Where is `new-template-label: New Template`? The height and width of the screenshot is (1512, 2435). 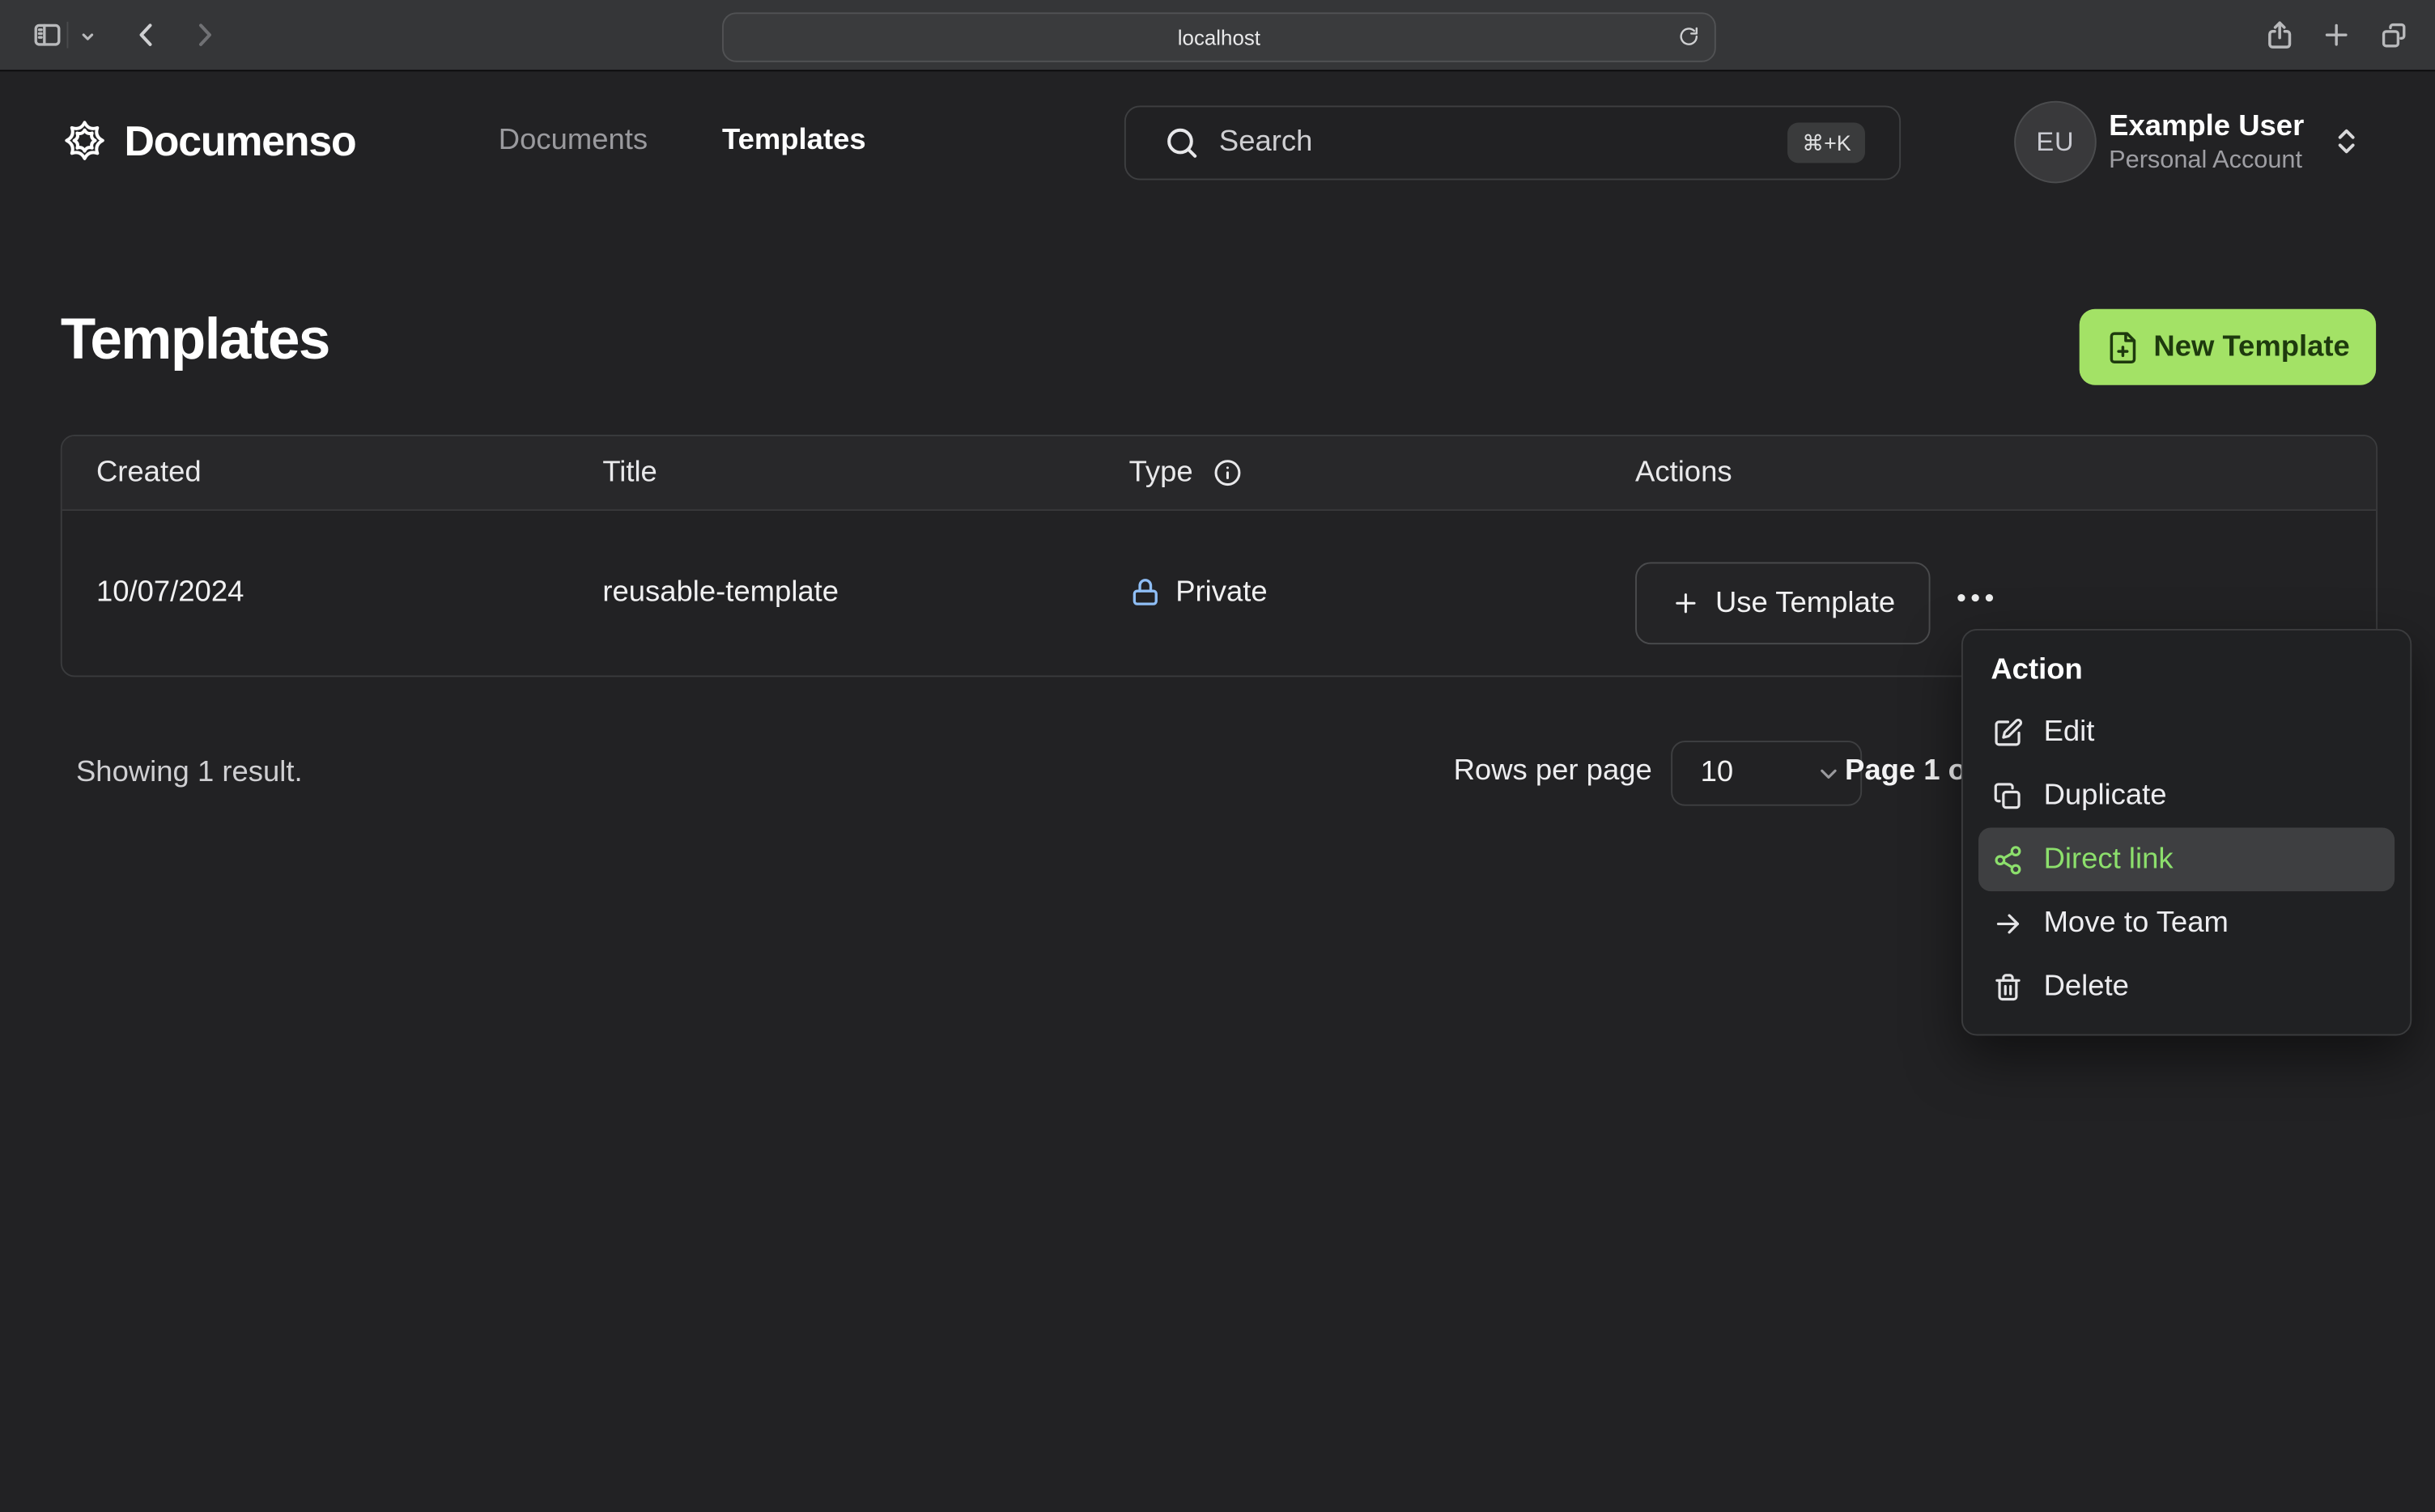
new-template-label: New Template is located at coordinates (2251, 346).